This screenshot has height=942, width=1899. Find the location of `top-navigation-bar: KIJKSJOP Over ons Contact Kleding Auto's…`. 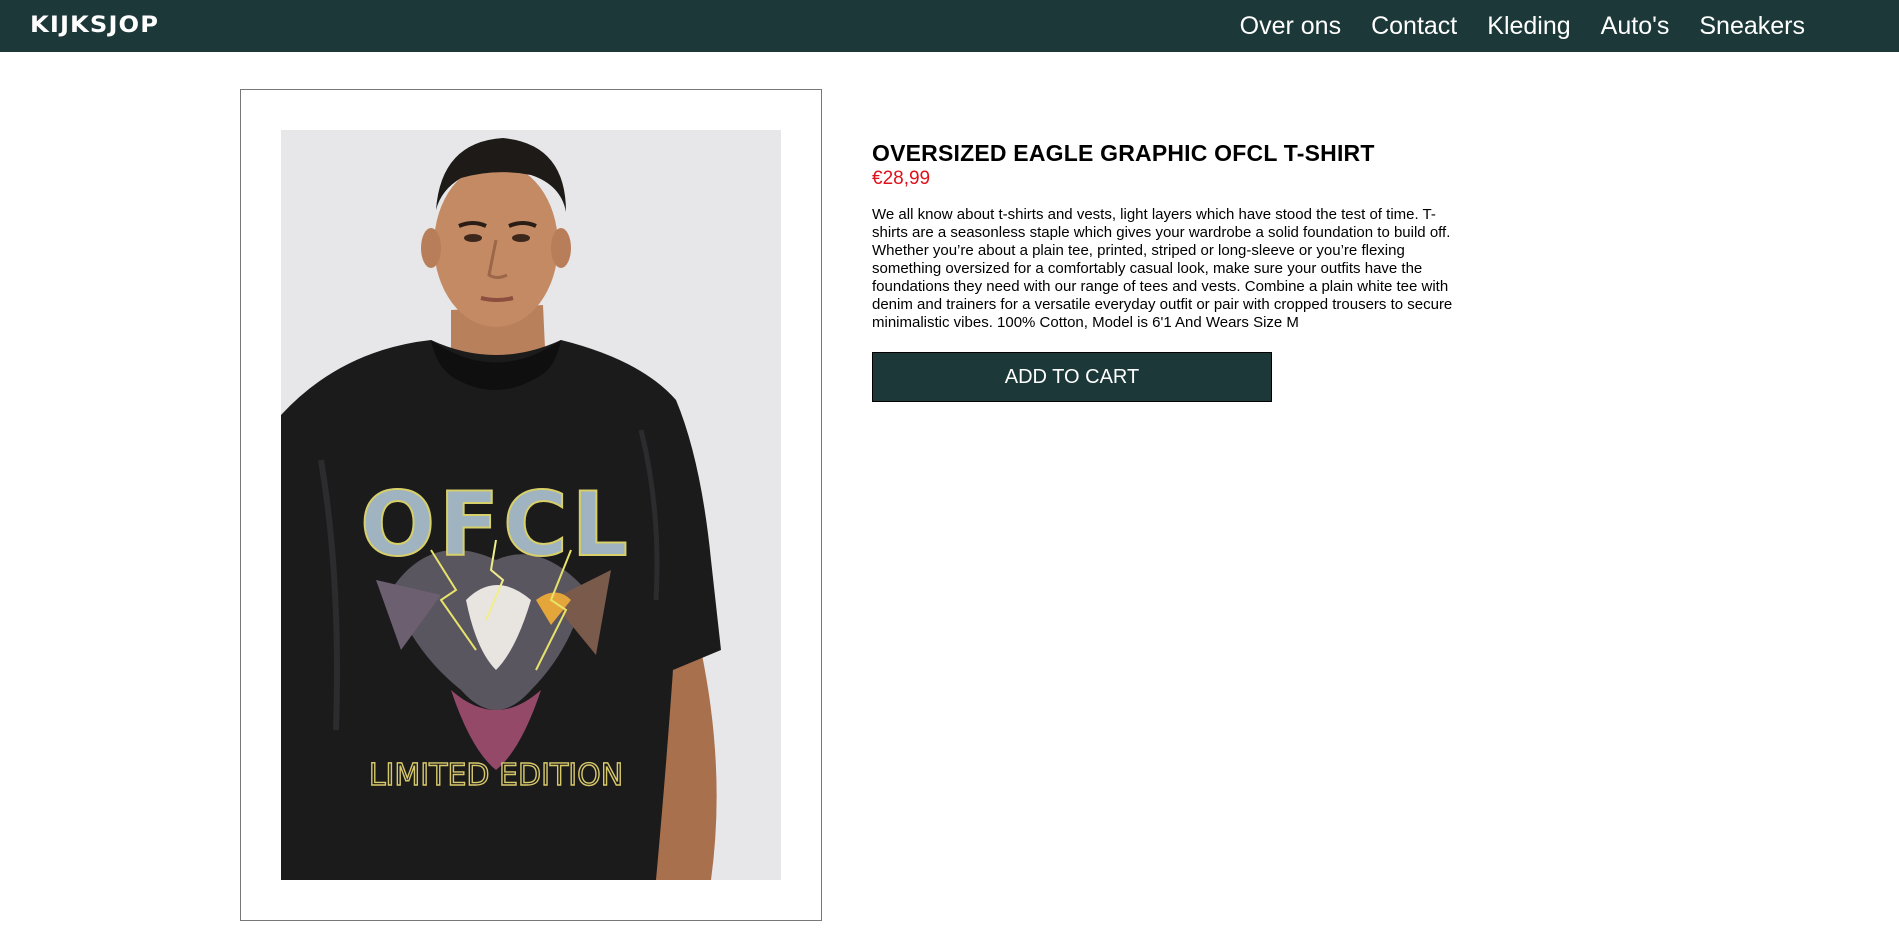

top-navigation-bar: KIJKSJOP Over ons Contact Kleding Auto's… is located at coordinates (949, 26).